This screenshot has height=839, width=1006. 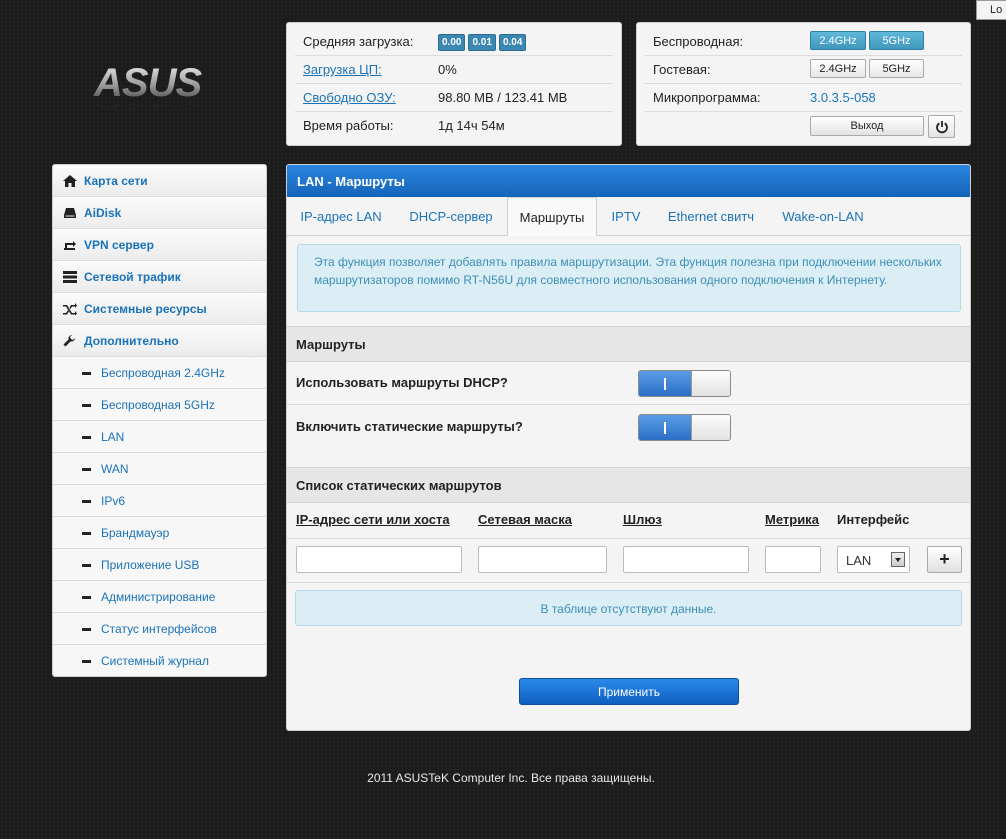 I want to click on page-title: LAN - Маршруты, so click(x=628, y=181).